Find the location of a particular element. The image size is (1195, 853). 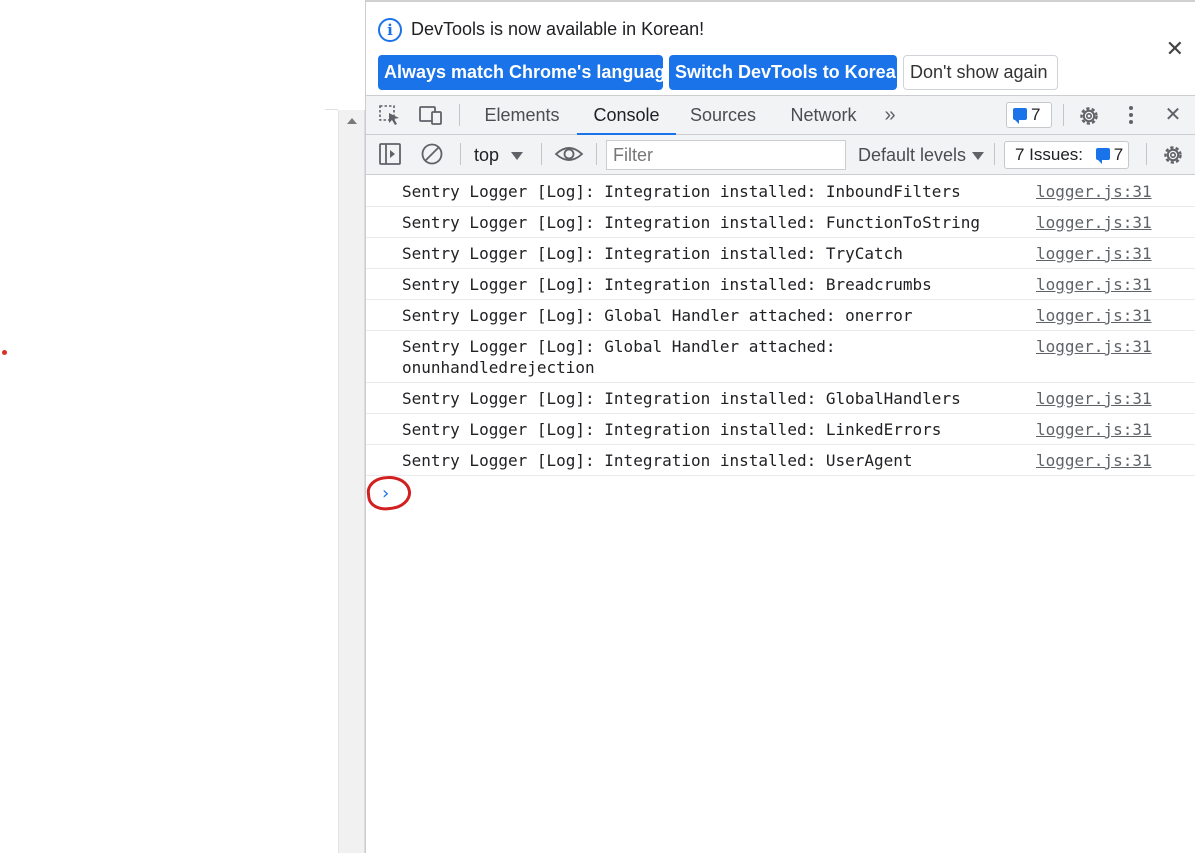

always-match-language-button: Always match Chrome's language is located at coordinates (526, 72).